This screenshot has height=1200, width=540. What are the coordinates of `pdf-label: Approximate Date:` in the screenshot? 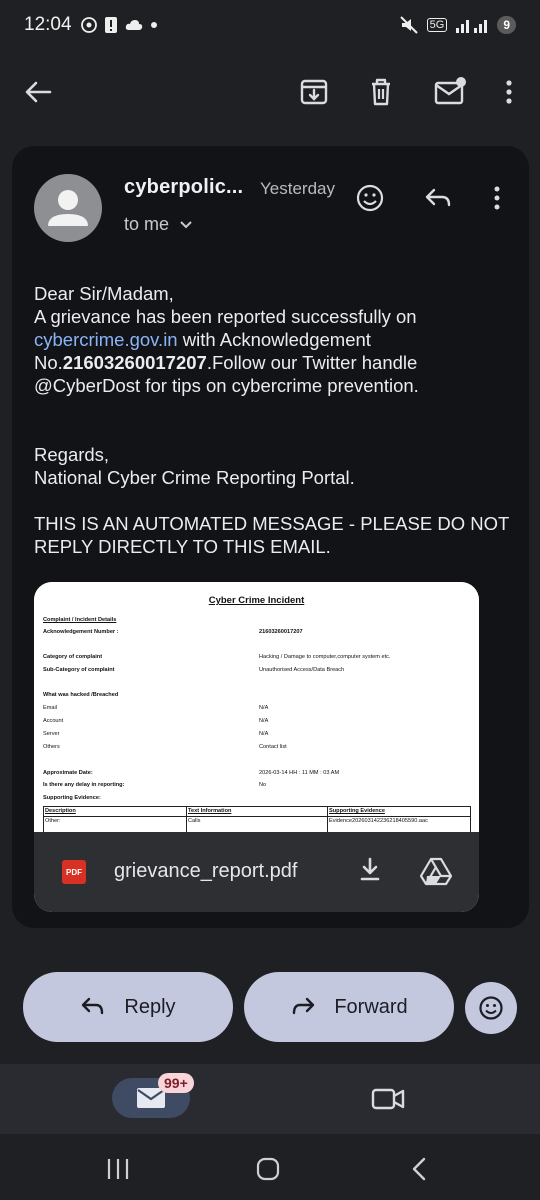 It's located at (68, 773).